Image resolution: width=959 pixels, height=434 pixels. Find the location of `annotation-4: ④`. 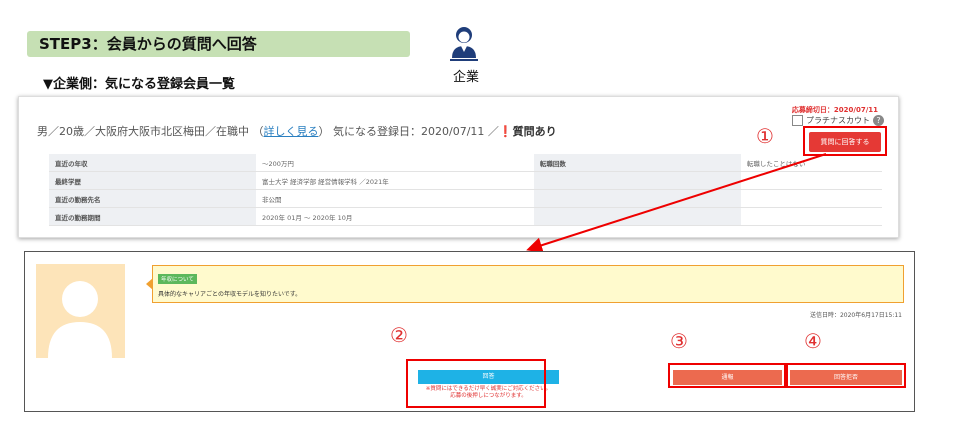

annotation-4: ④ is located at coordinates (813, 341).